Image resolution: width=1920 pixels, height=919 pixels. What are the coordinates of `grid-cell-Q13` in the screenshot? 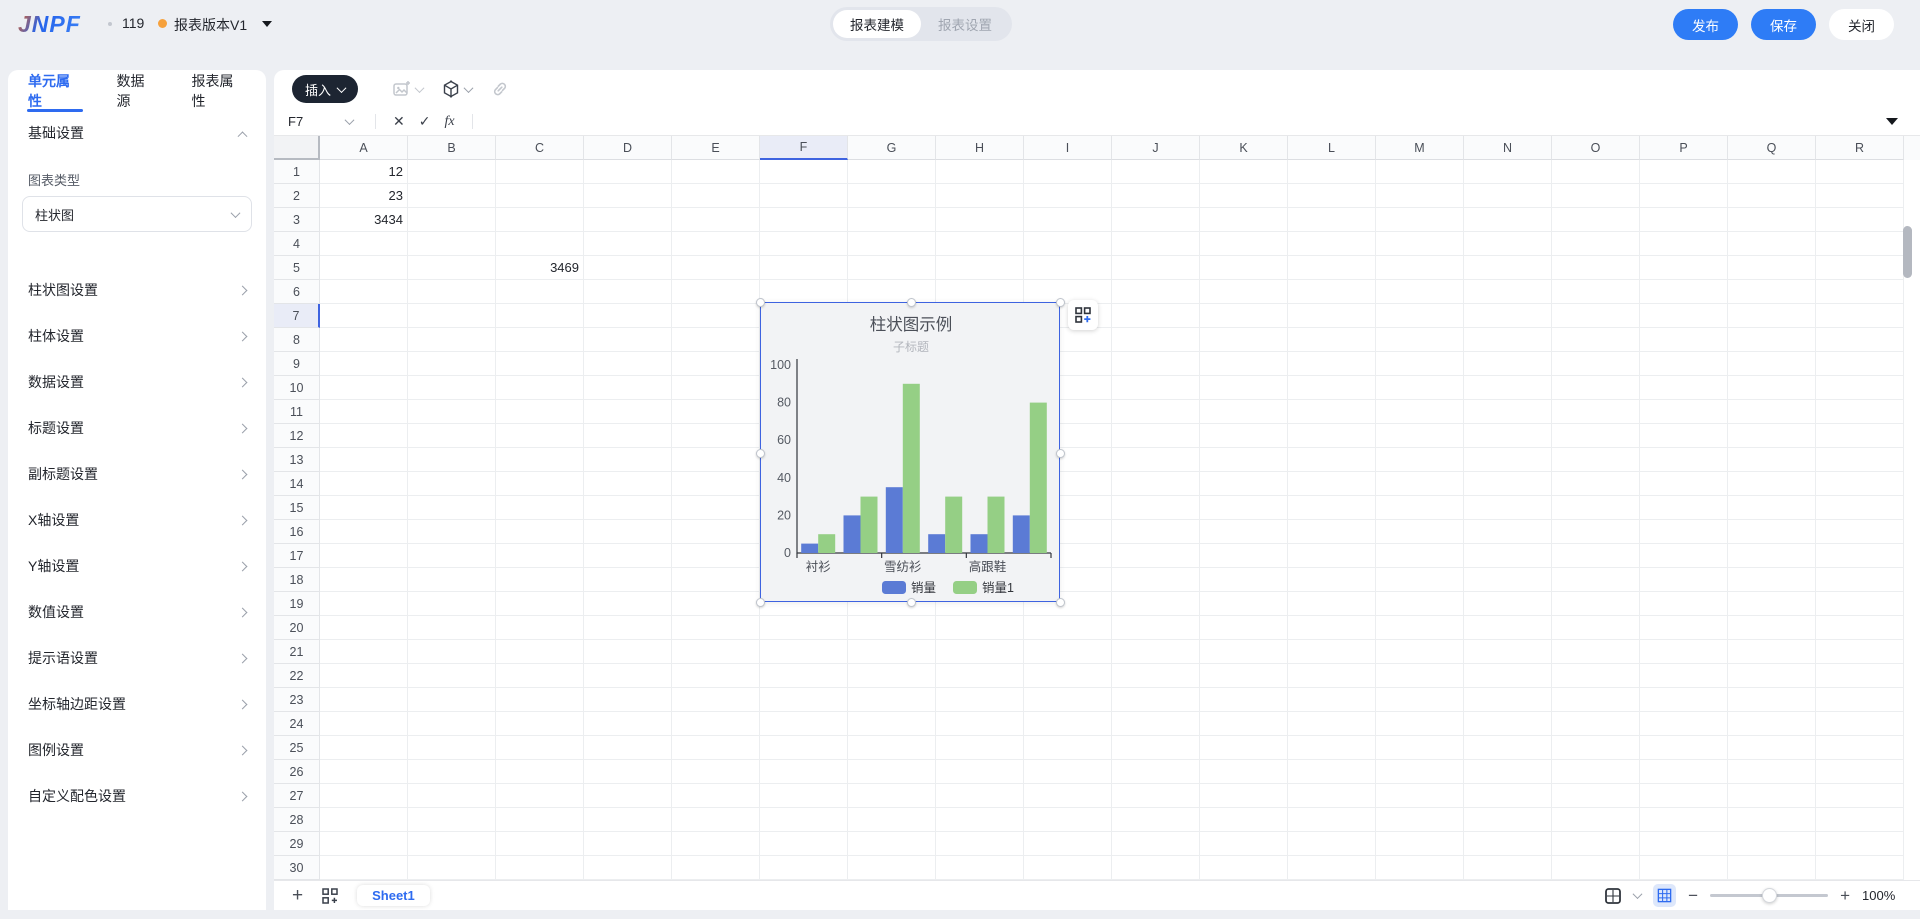 It's located at (1772, 460).